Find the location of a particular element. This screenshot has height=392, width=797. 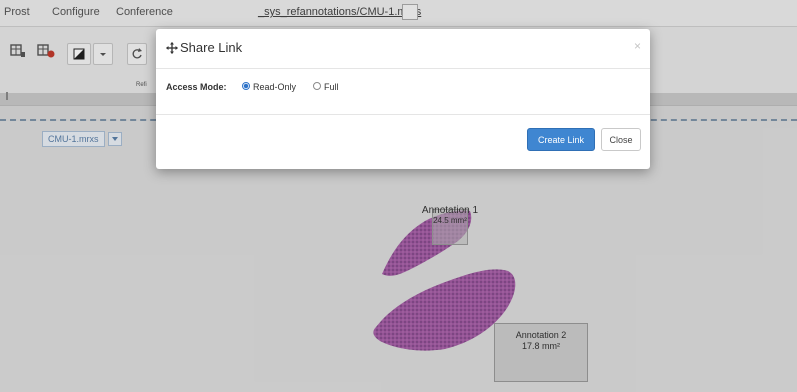

access-mode-label: Access Mode: is located at coordinates (196, 87).